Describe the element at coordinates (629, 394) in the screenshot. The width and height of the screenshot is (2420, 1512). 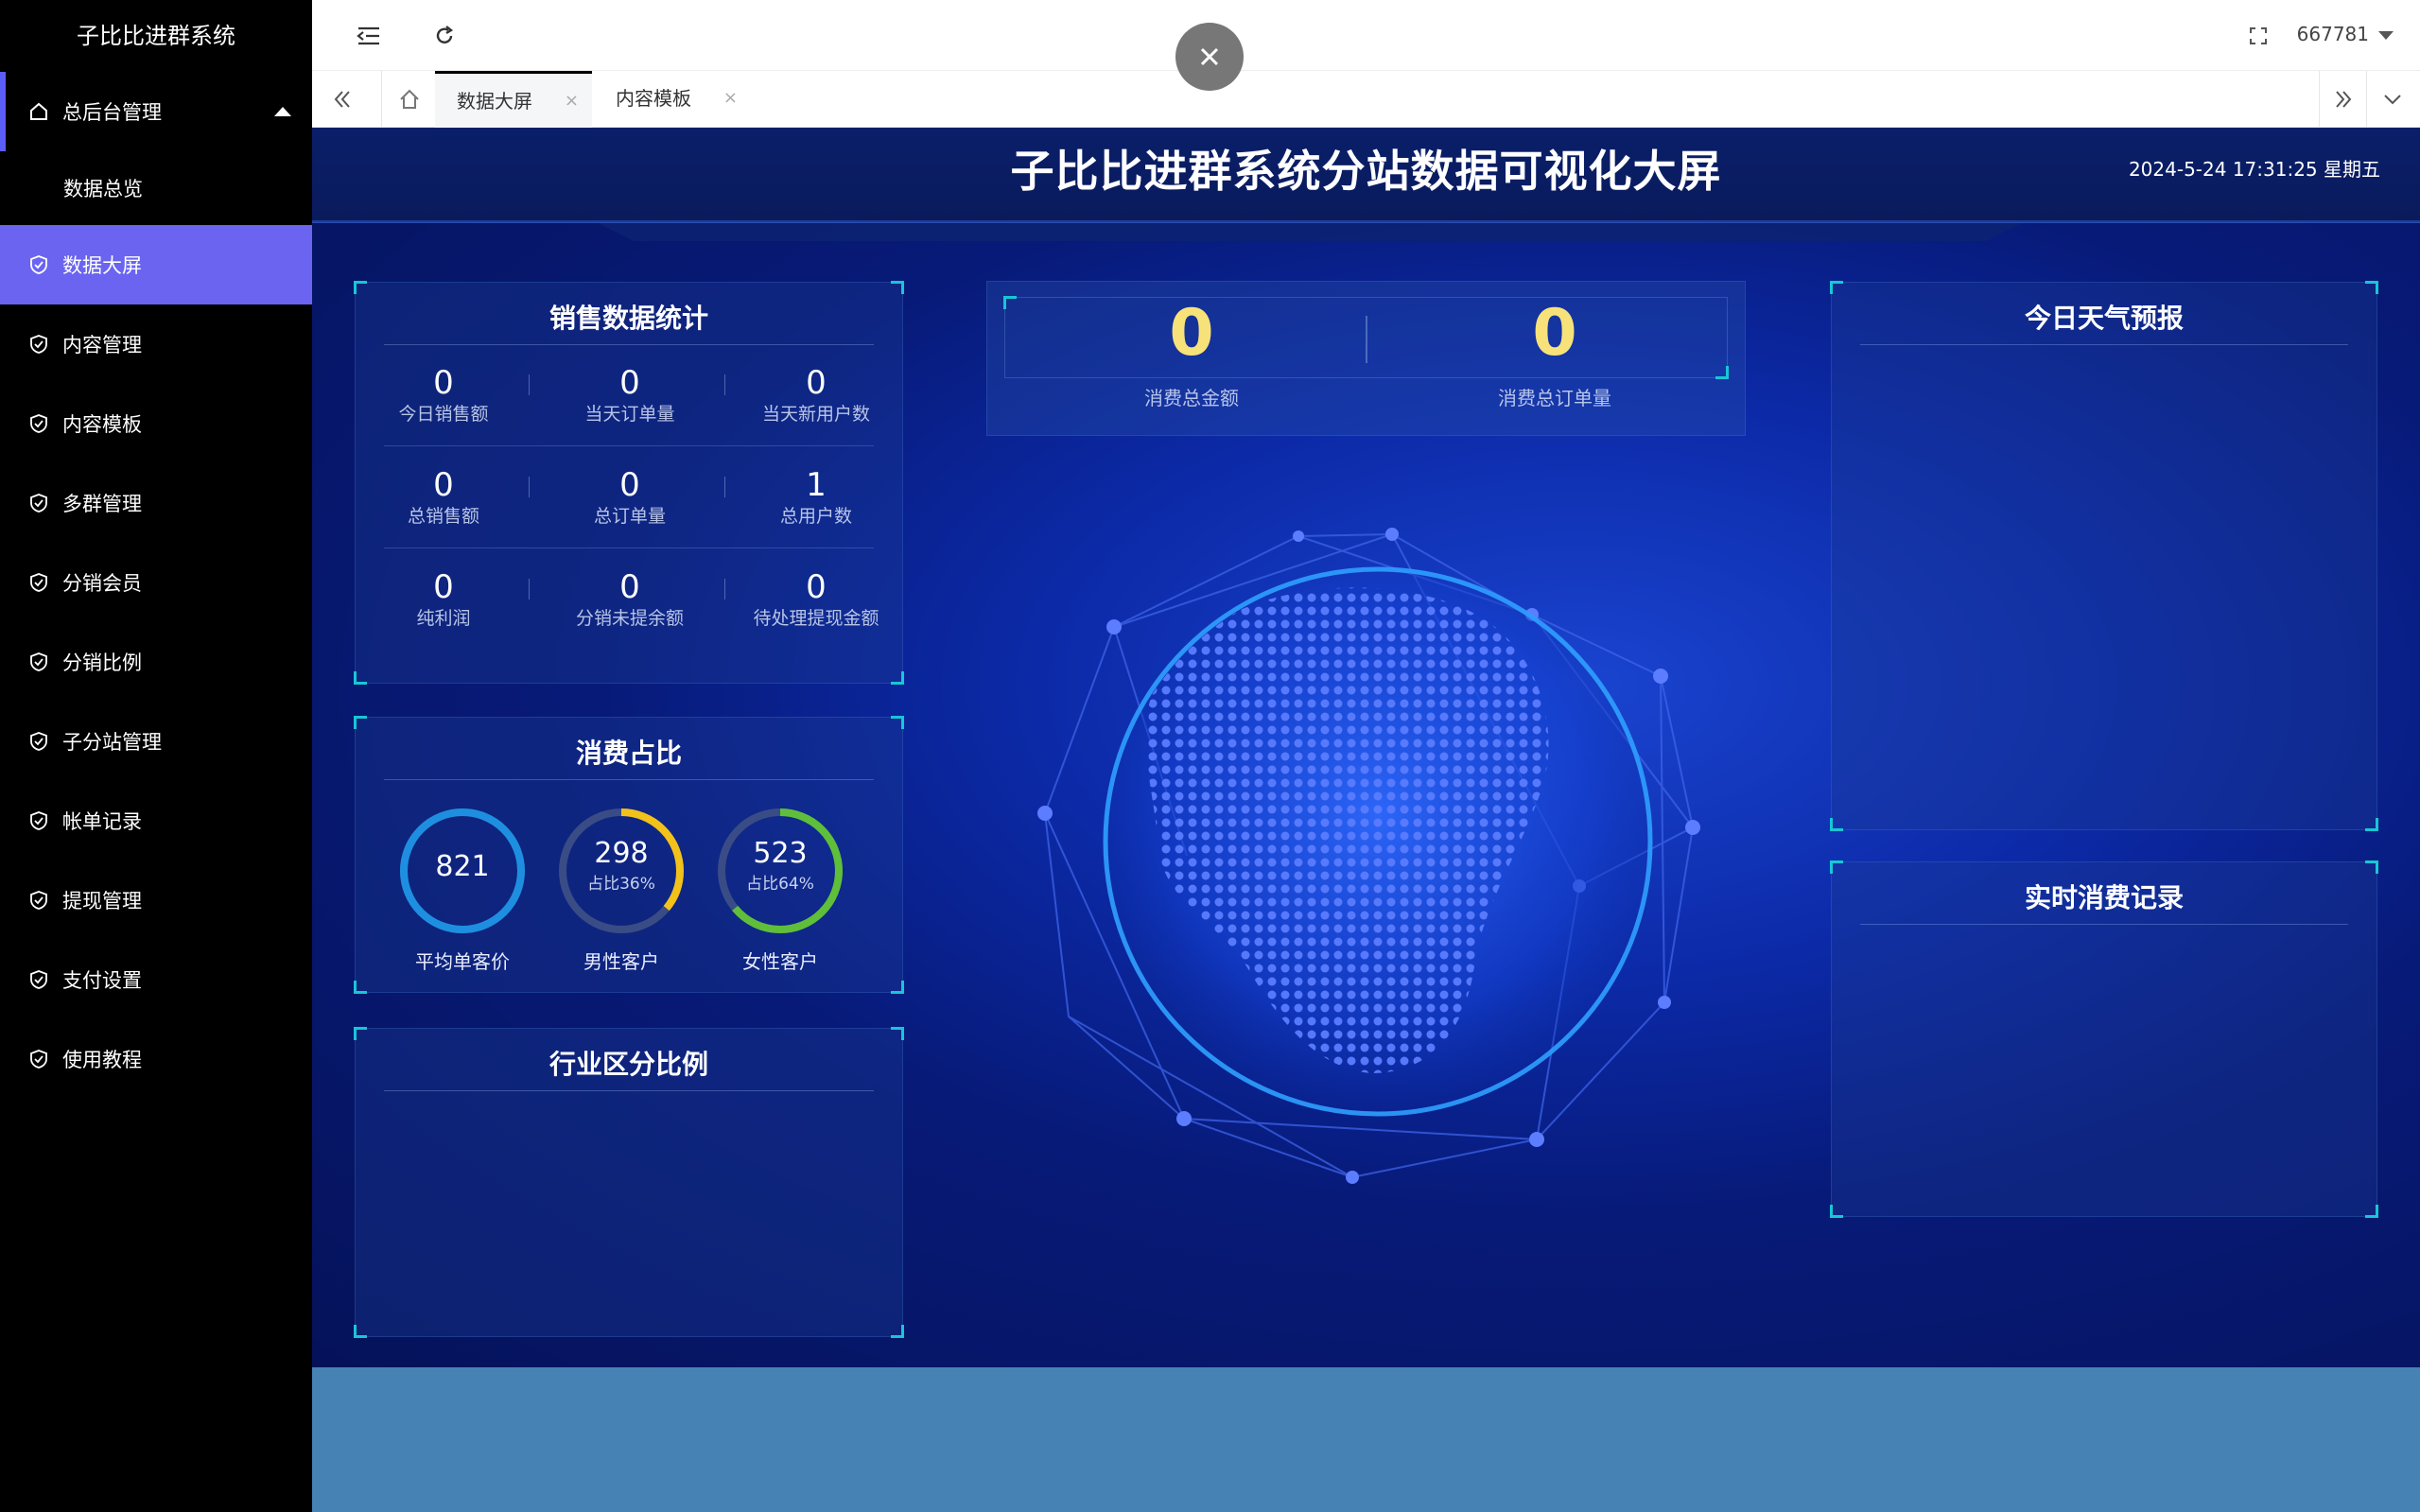
I see `stat-today-orders: 0 当天订单量` at that location.